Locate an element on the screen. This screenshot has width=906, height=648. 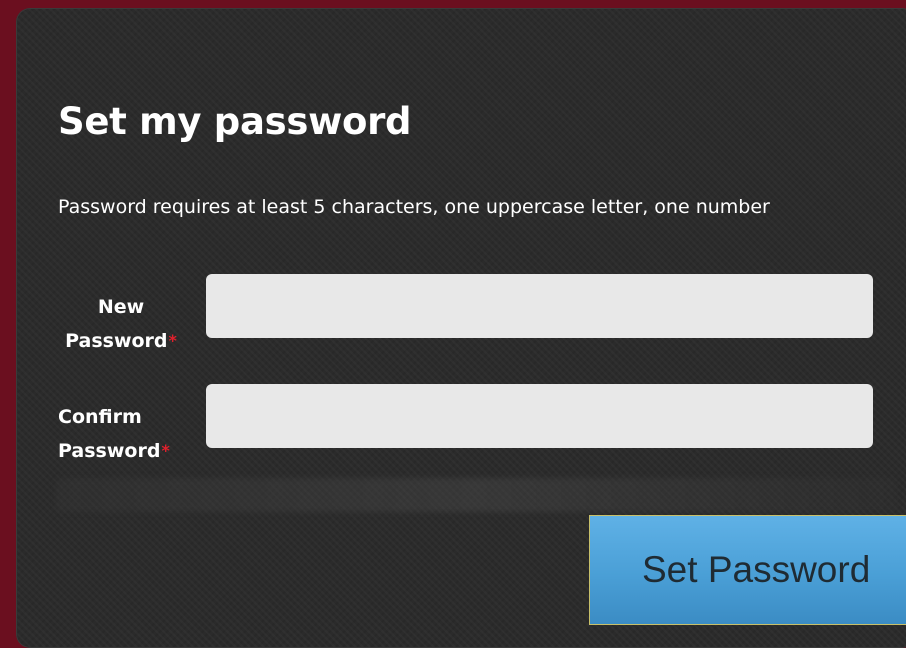
confirm-password-label: Confirm Password* is located at coordinates (123, 434).